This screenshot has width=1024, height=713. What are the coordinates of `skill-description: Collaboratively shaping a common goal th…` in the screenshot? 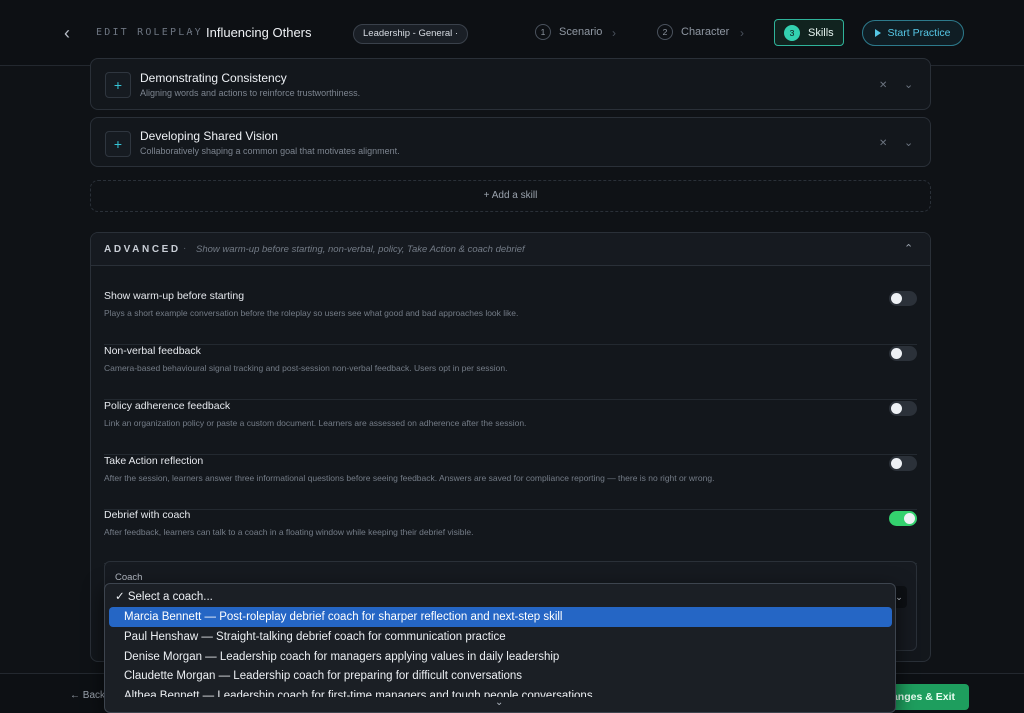 It's located at (270, 151).